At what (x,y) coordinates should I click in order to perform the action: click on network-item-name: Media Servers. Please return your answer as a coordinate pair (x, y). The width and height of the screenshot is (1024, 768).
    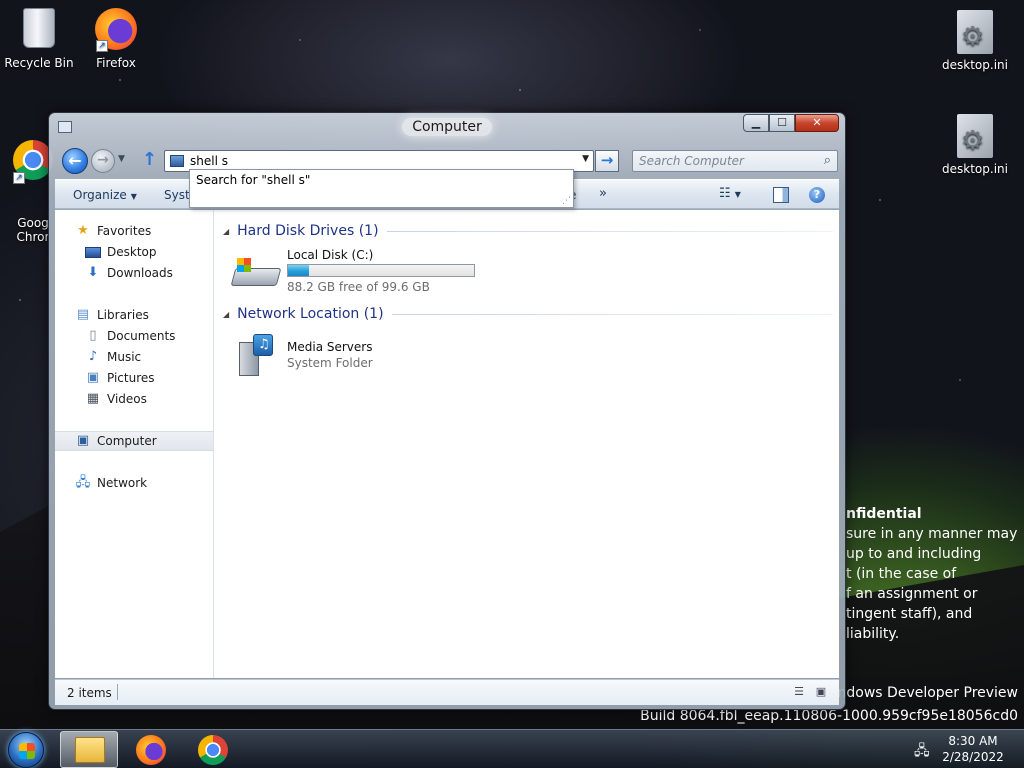
    Looking at the image, I should click on (330, 347).